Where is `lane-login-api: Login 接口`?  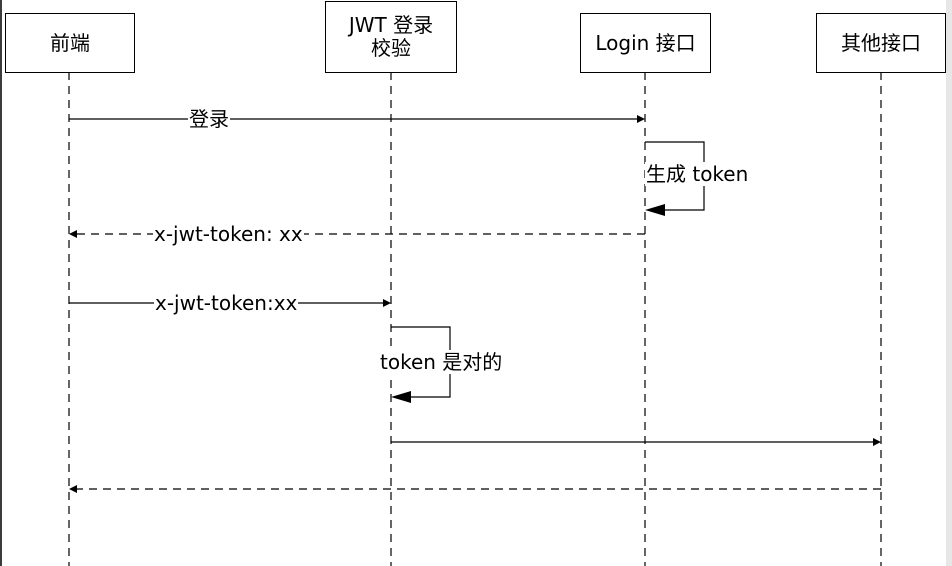
lane-login-api: Login 接口 is located at coordinates (645, 43).